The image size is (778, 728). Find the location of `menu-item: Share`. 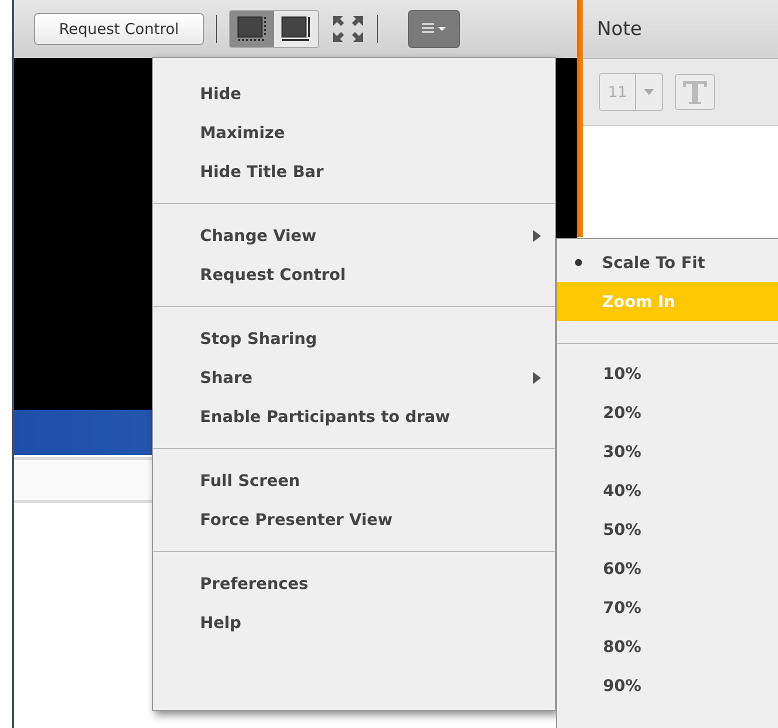

menu-item: Share is located at coordinates (354, 377).